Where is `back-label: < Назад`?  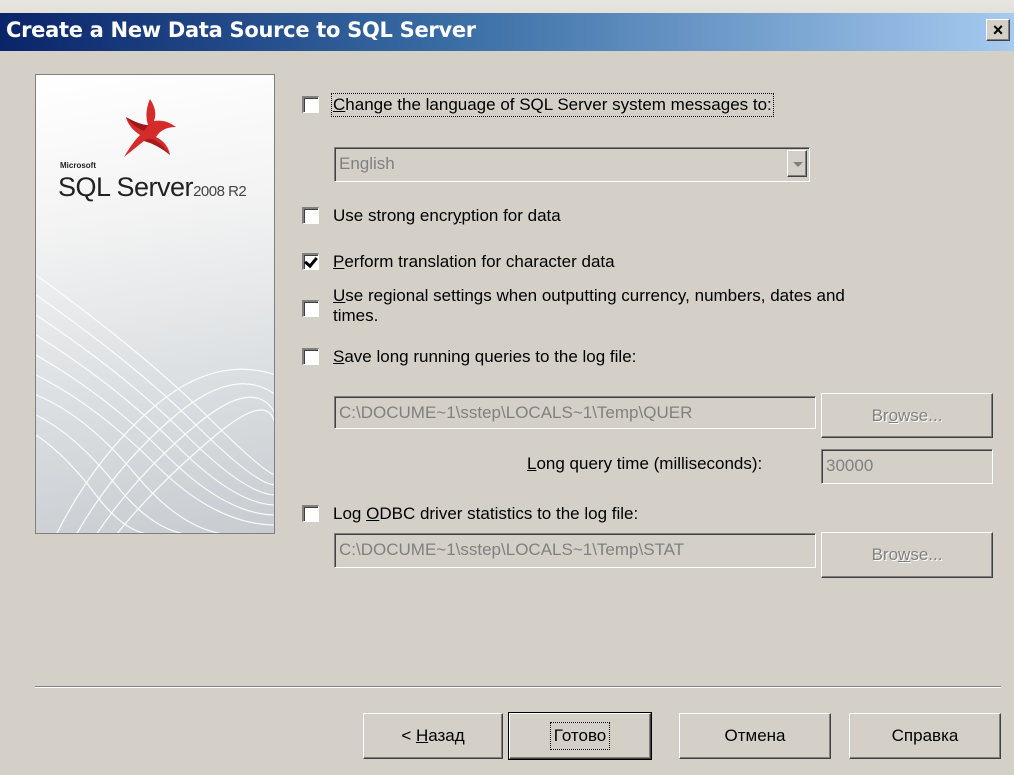
back-label: < Назад is located at coordinates (432, 736).